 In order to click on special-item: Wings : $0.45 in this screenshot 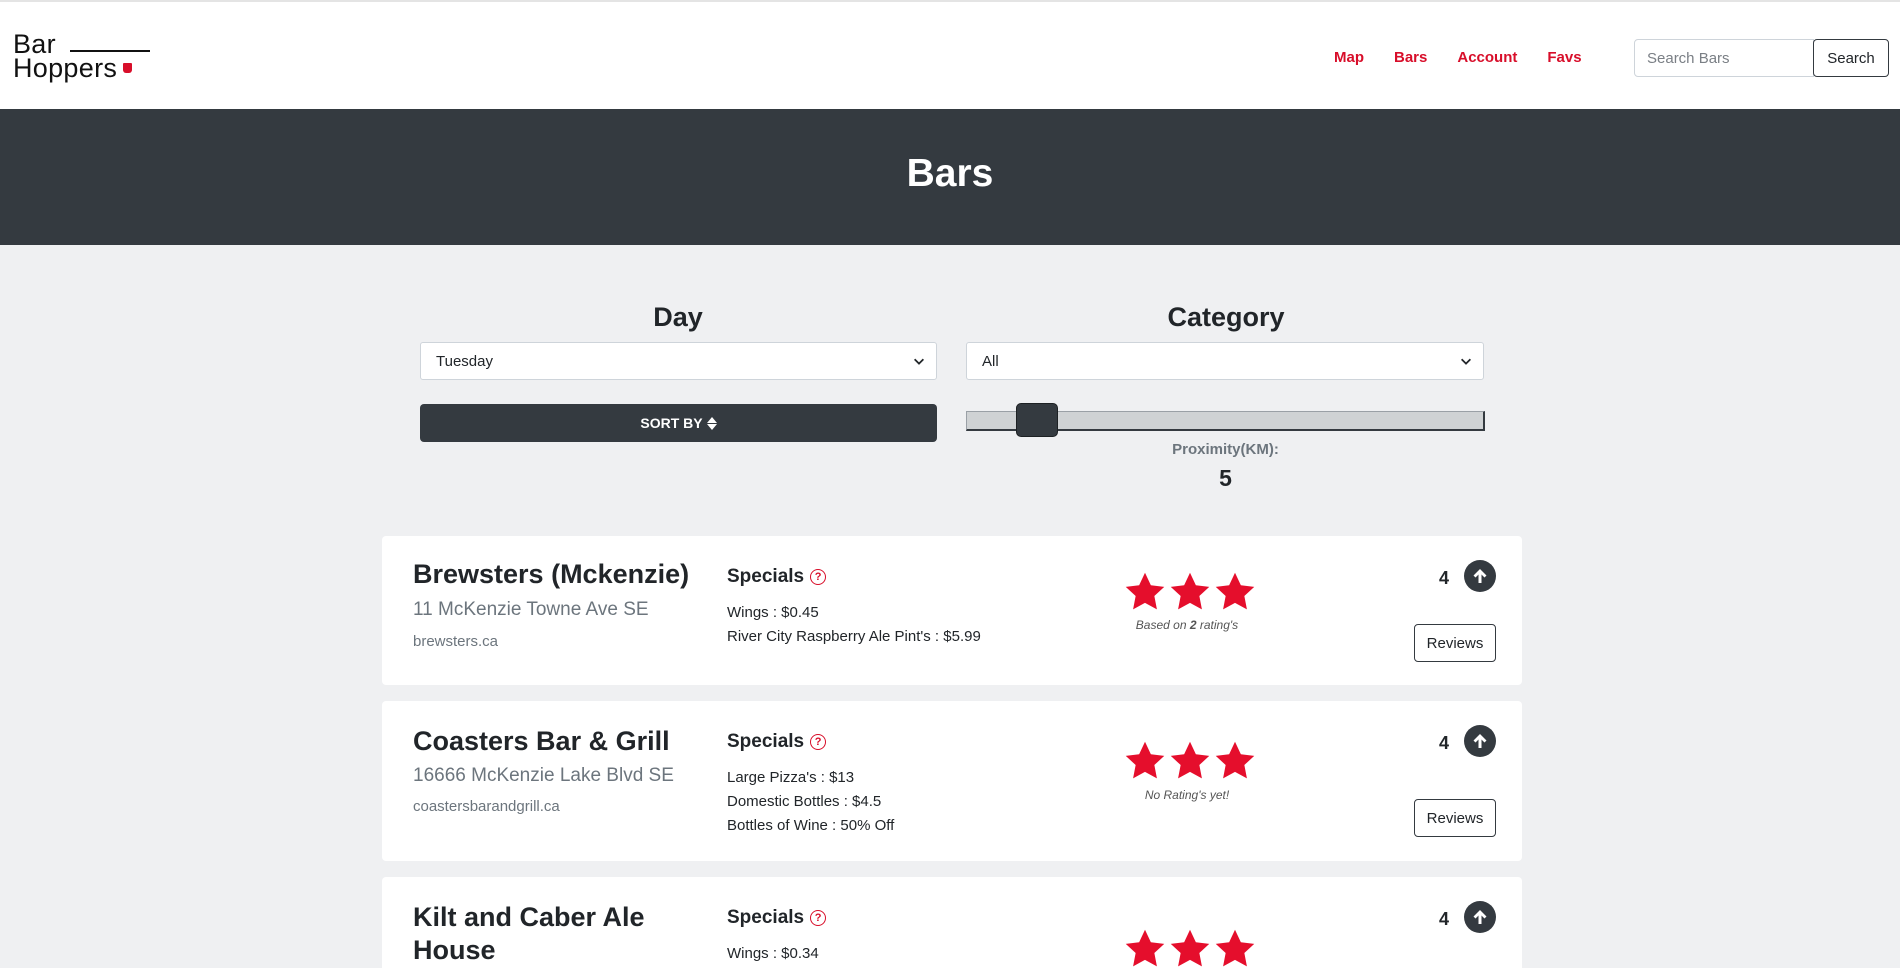, I will do `click(773, 612)`.